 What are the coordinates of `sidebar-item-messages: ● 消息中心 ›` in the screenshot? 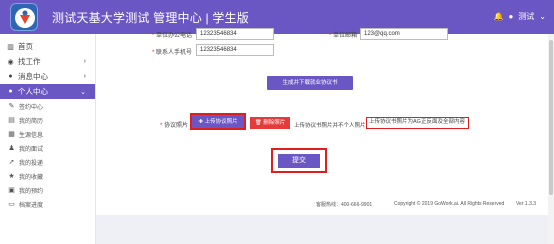 It's located at (47, 76).